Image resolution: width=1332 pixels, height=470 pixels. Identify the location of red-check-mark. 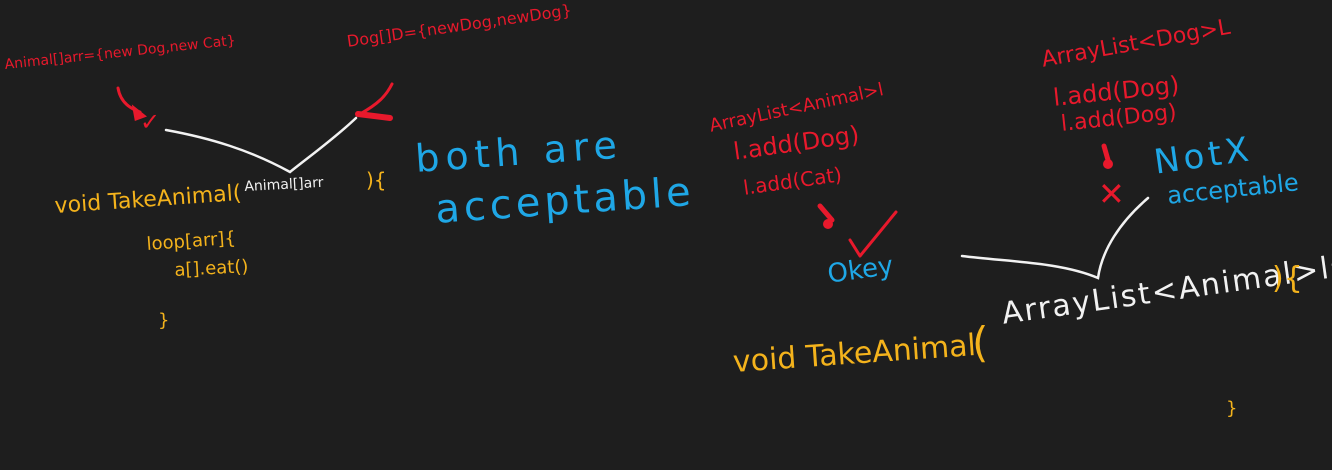
(873, 234).